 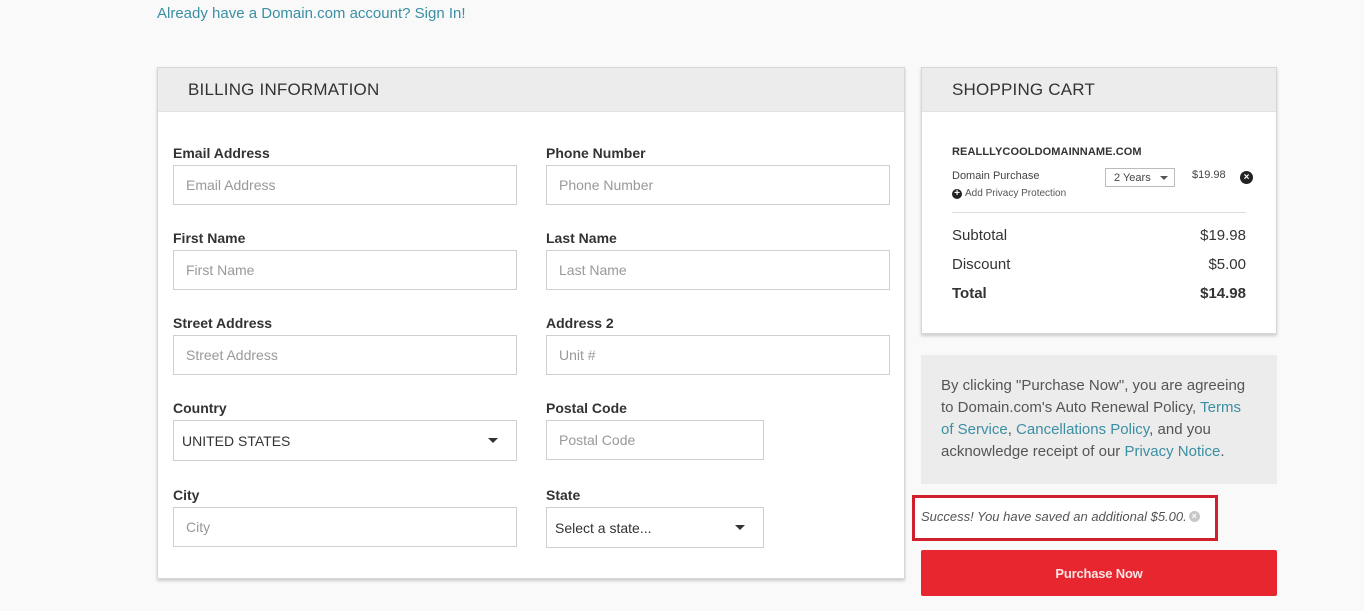 I want to click on item-price: $19.98, so click(x=1209, y=175).